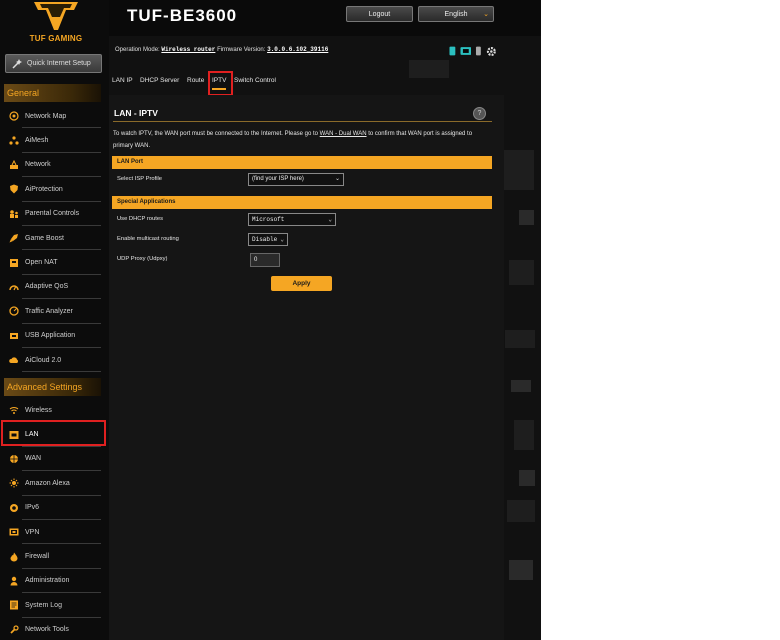 The image size is (780, 640). What do you see at coordinates (46, 116) in the screenshot?
I see `sidebar-item-label: Network Map` at bounding box center [46, 116].